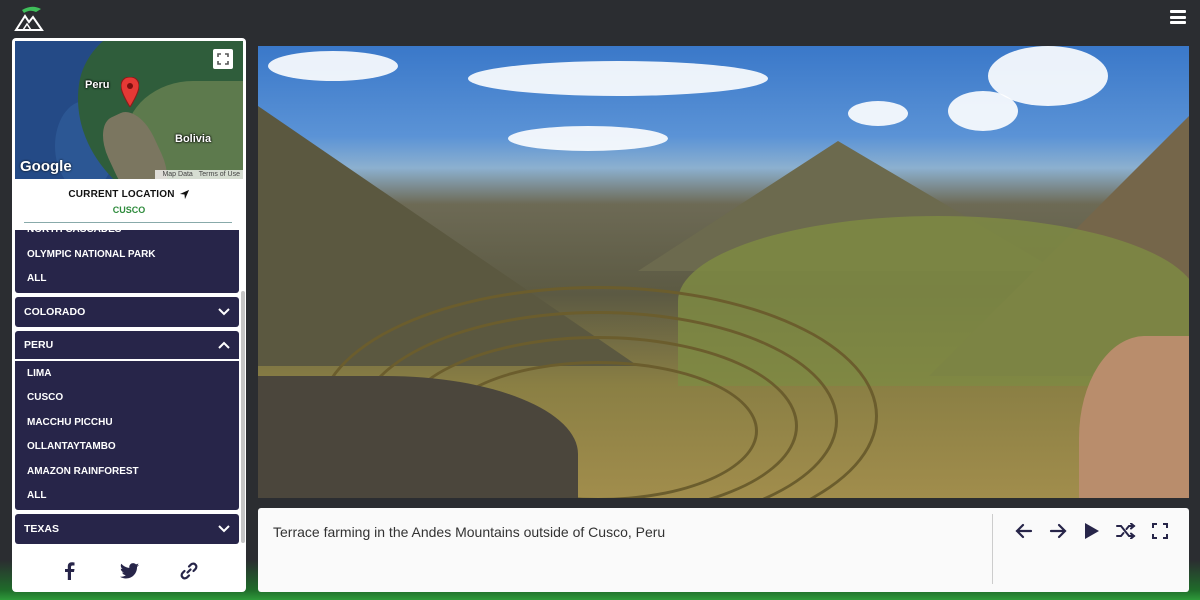 This screenshot has height=600, width=1200. What do you see at coordinates (127, 447) in the screenshot?
I see `list-item: OLLANTAYTAMBO` at bounding box center [127, 447].